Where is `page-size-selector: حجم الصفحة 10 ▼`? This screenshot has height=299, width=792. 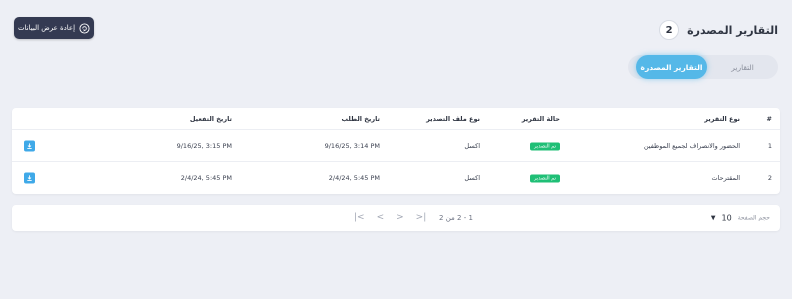 page-size-selector: حجم الصفحة 10 ▼ is located at coordinates (740, 218).